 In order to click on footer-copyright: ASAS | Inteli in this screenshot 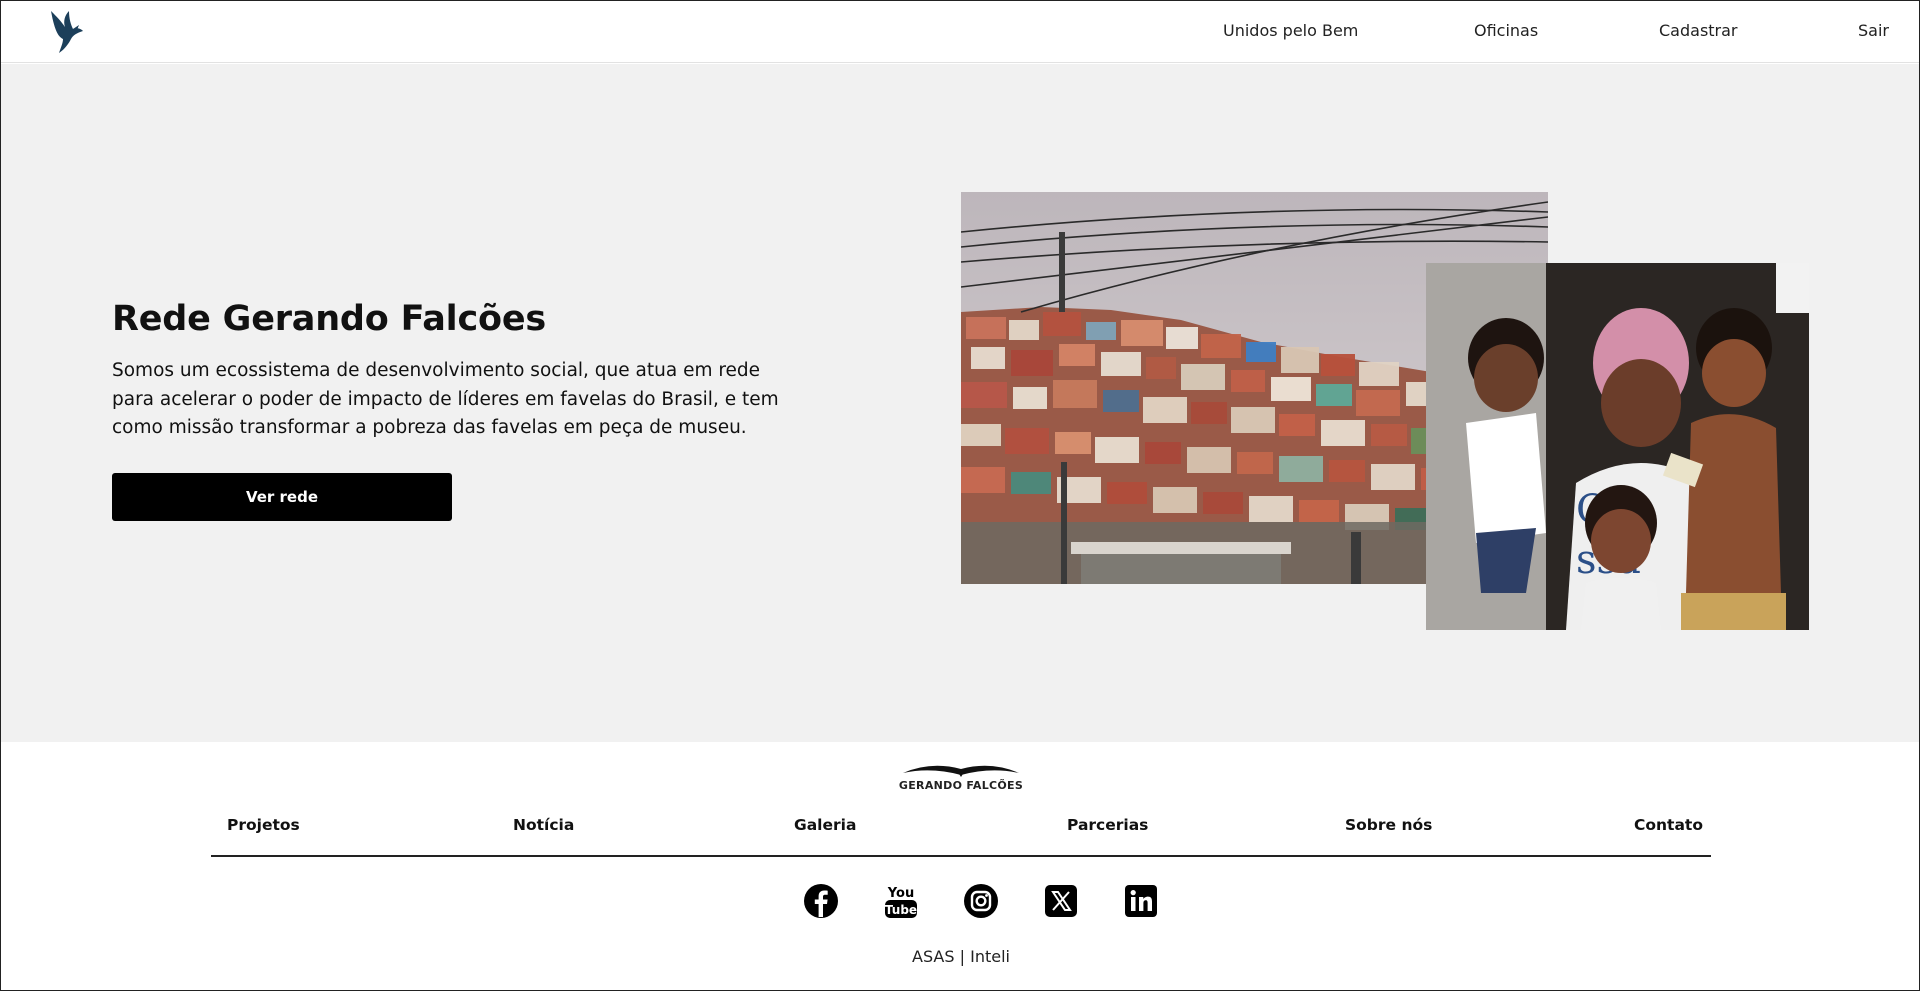, I will do `click(961, 956)`.